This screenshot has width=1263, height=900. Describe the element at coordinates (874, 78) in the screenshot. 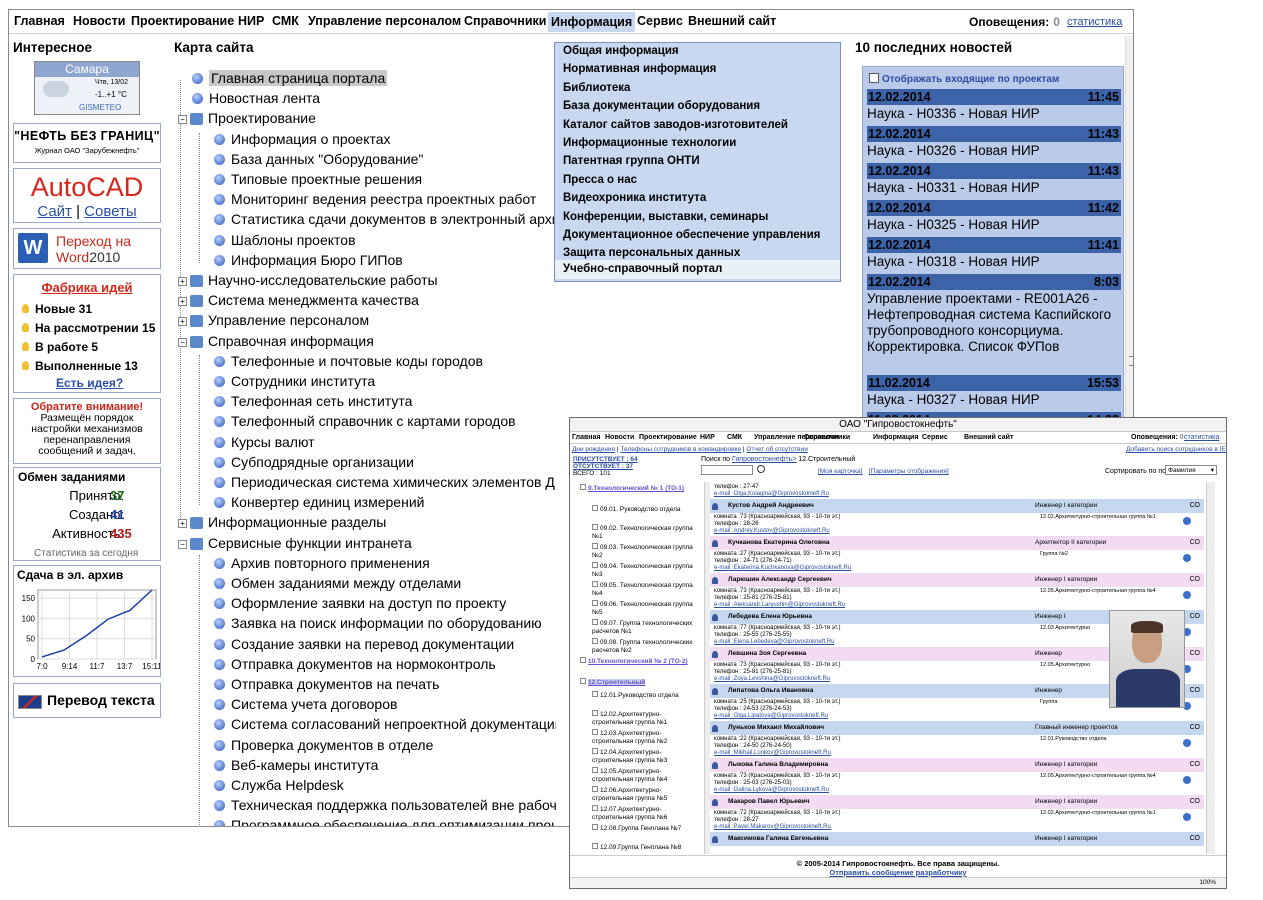

I see `news-filter-checkbox` at that location.